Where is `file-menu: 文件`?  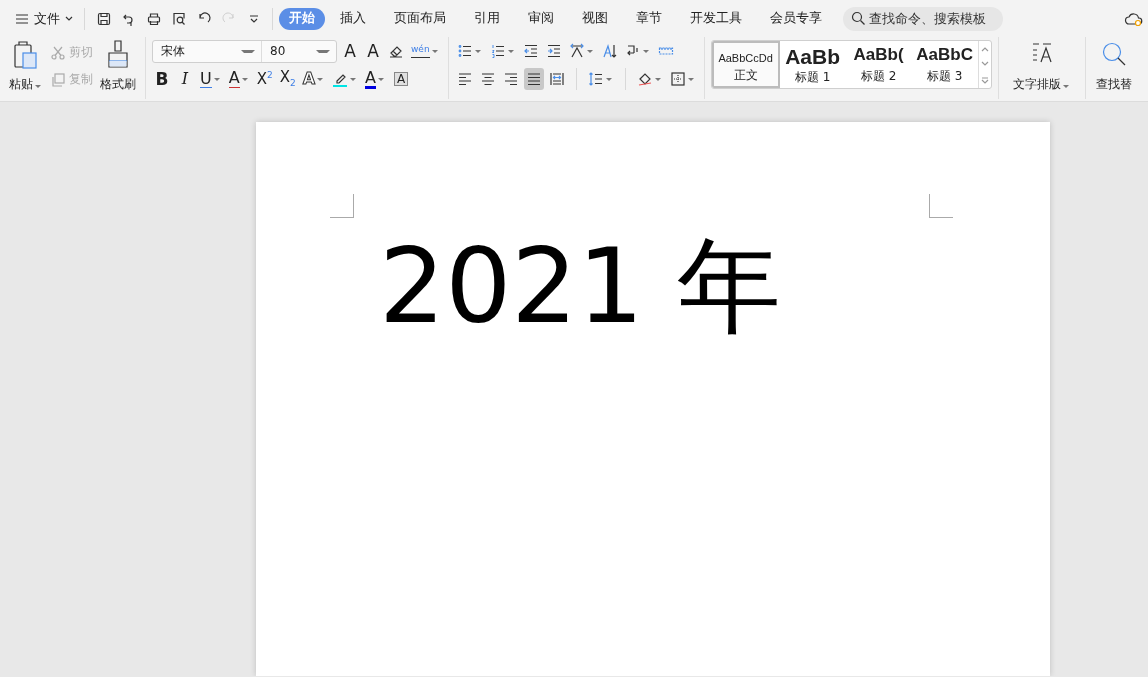 file-menu: 文件 is located at coordinates (44, 18).